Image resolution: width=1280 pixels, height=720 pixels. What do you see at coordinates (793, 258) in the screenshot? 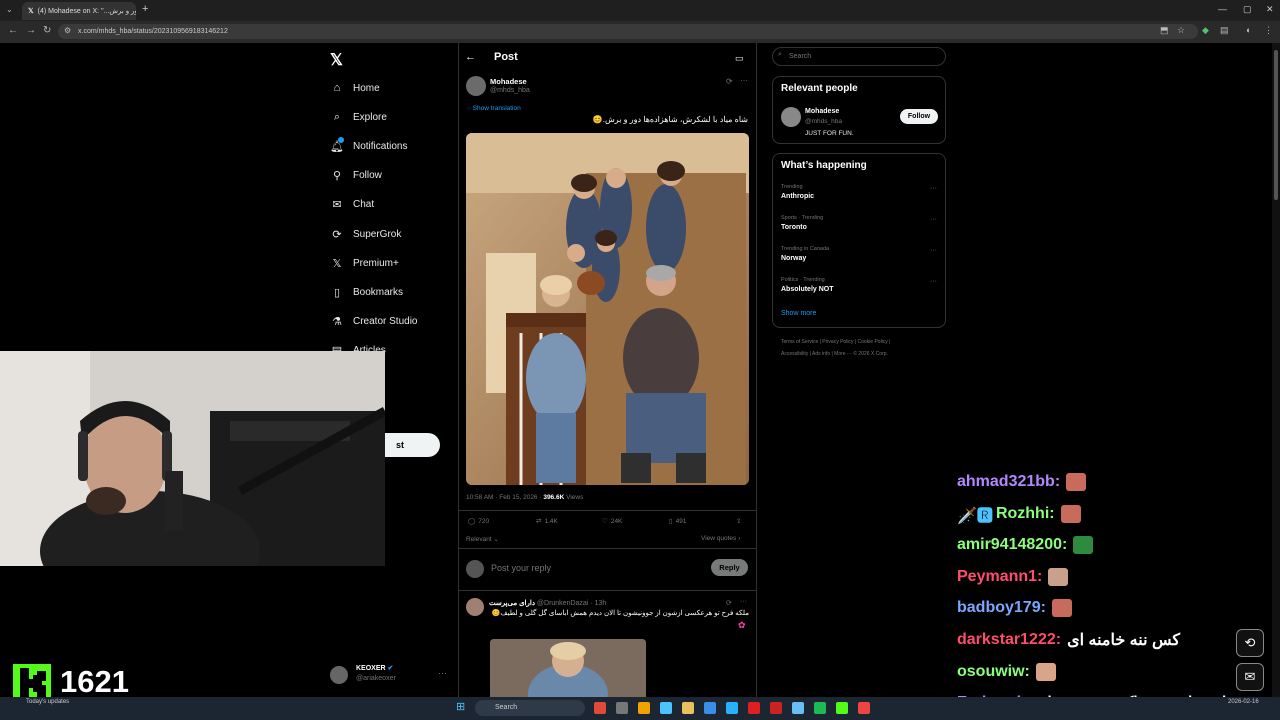
I see `trend-name: Norway` at bounding box center [793, 258].